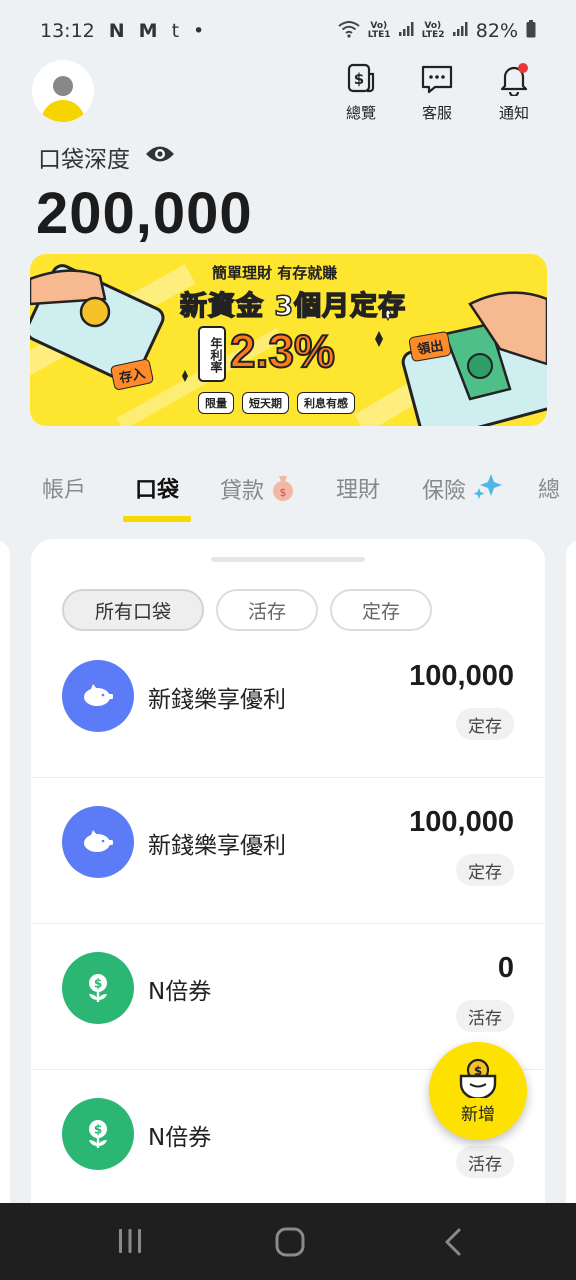  Describe the element at coordinates (64, 488) in the screenshot. I see `tab-account: 帳戶` at that location.